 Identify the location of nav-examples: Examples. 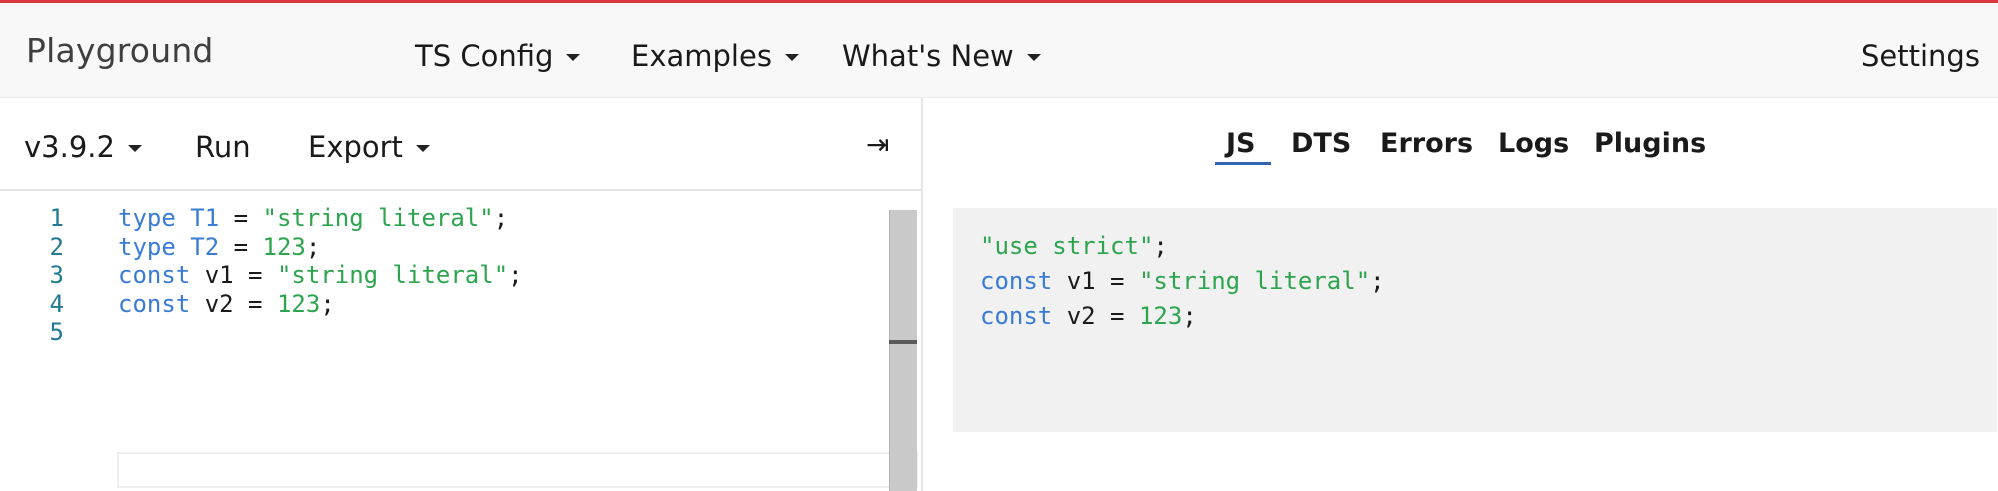
(715, 56).